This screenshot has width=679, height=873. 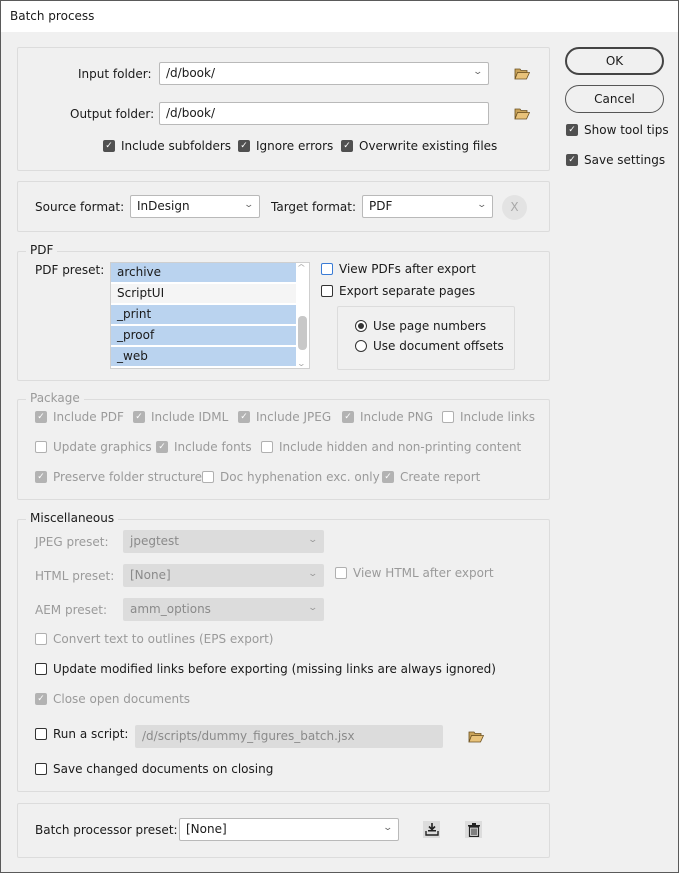 What do you see at coordinates (300, 477) in the screenshot?
I see `doc-hyphenation-label: Doc hyphenation exc. only` at bounding box center [300, 477].